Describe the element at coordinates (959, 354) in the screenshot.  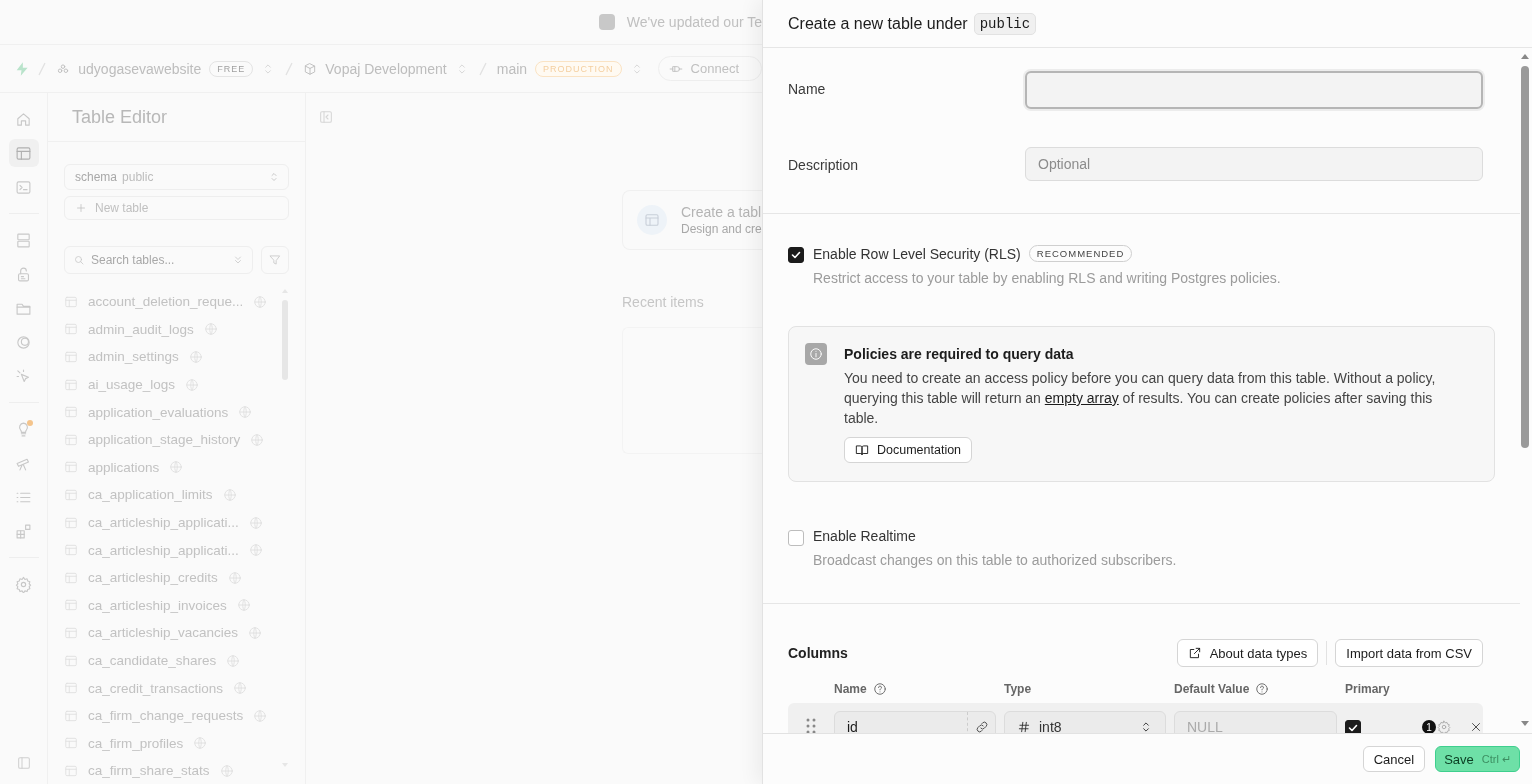
I see `callout-title: Policies are required to query data` at that location.